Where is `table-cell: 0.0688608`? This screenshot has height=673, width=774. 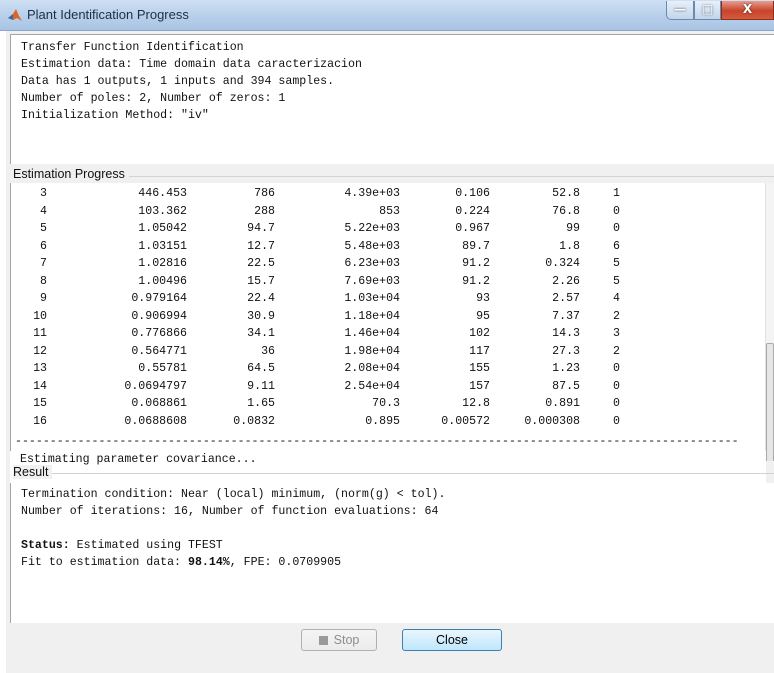 table-cell: 0.0688608 is located at coordinates (155, 421).